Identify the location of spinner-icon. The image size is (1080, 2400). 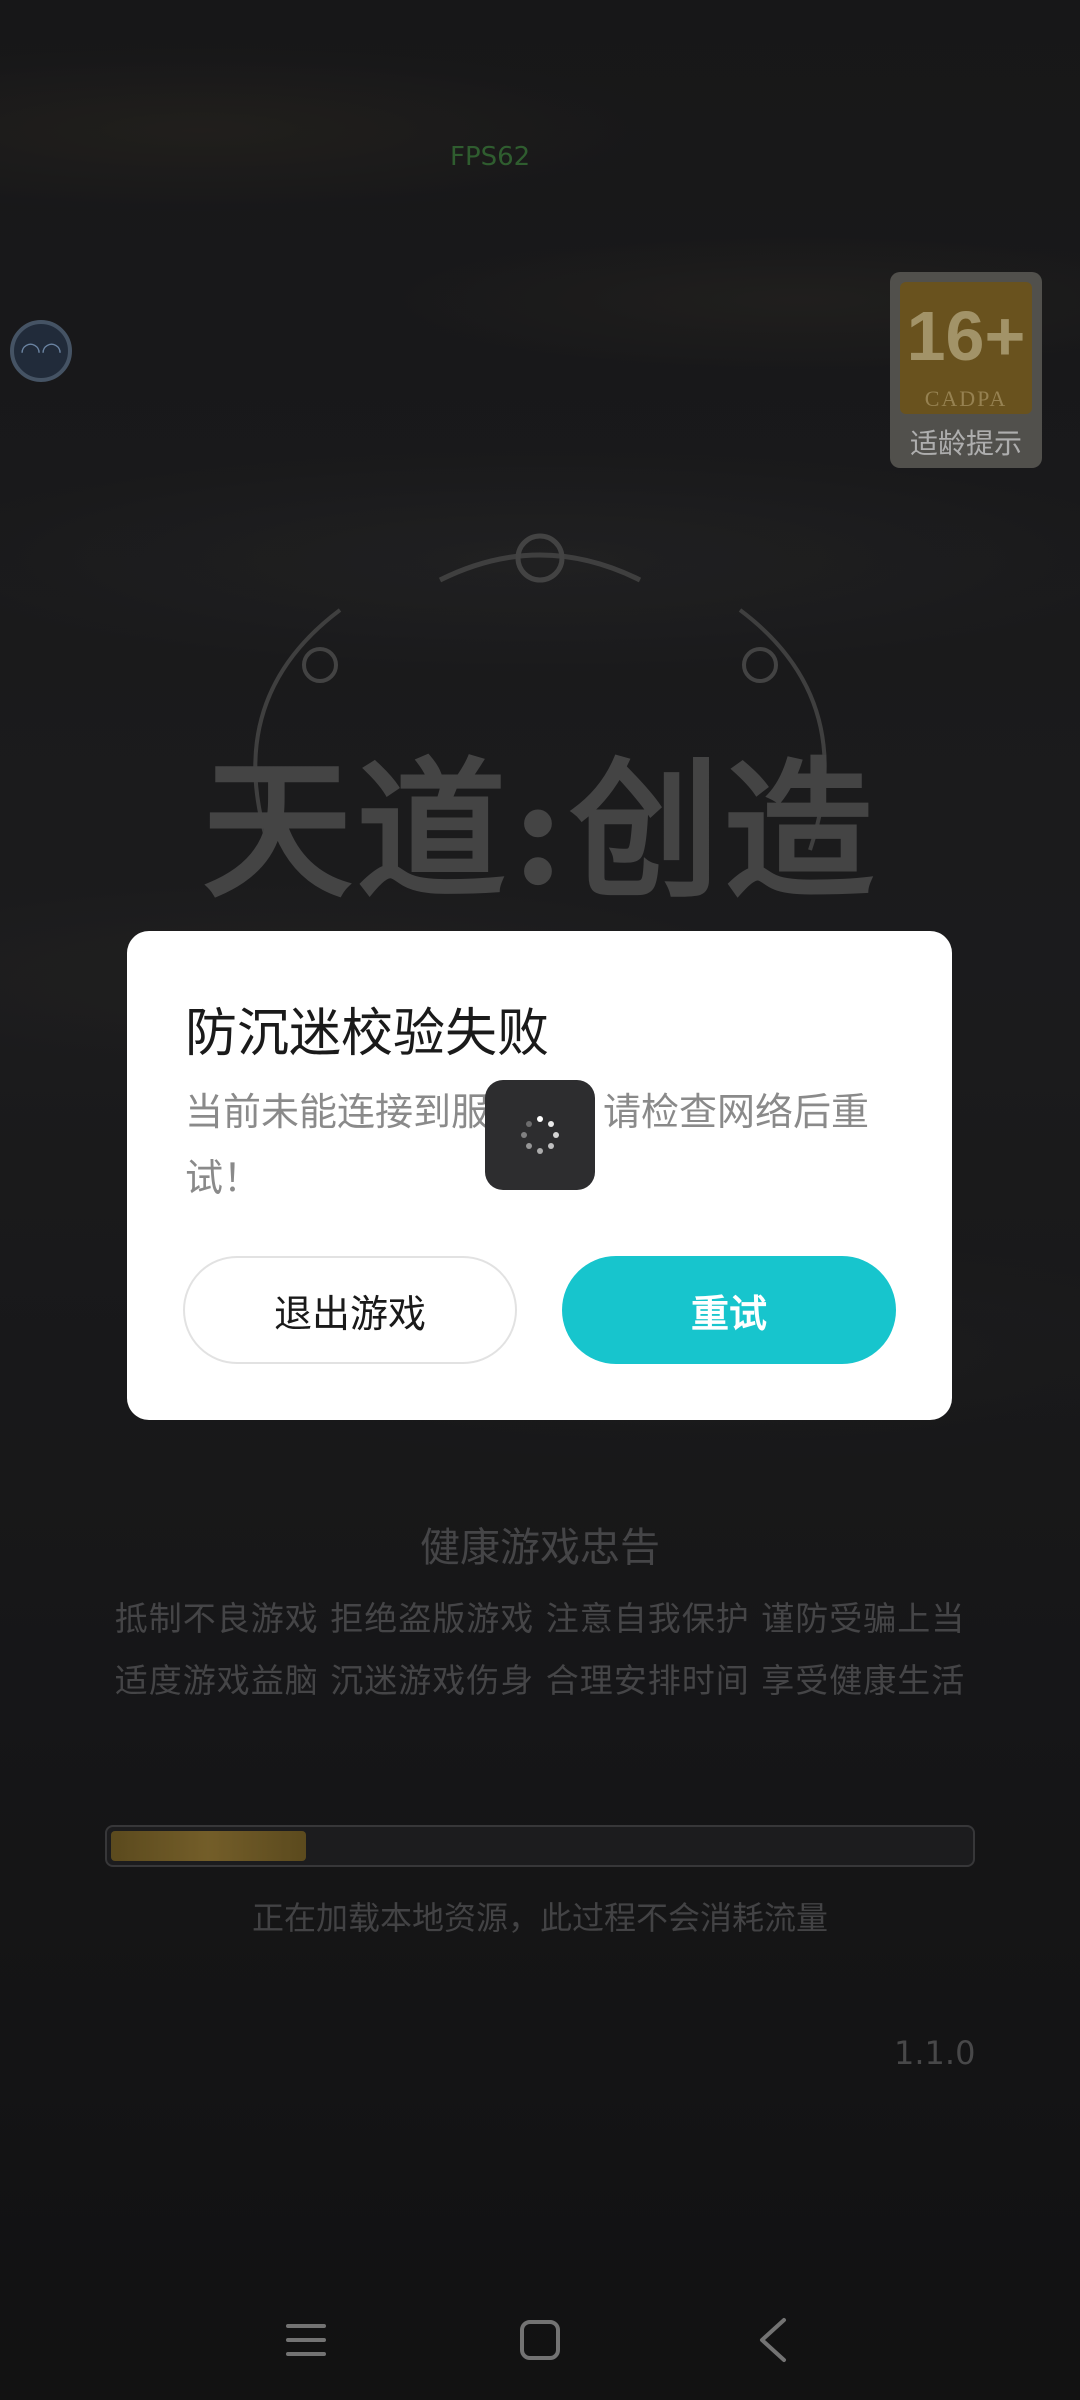
(540, 1135).